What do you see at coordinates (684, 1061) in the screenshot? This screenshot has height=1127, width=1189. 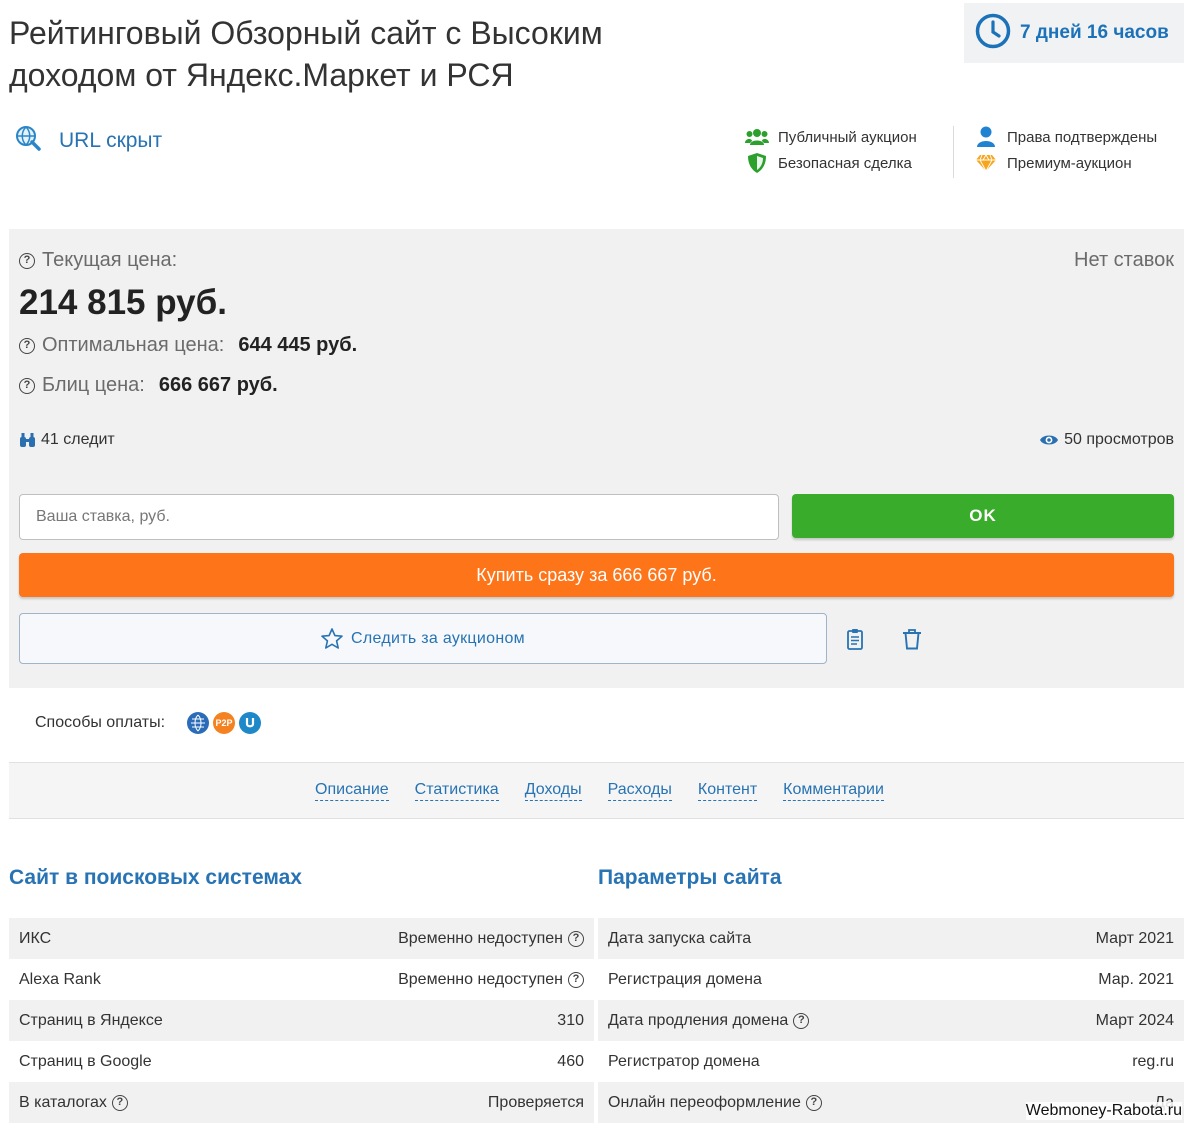 I see `row-key: Регистратор домена` at bounding box center [684, 1061].